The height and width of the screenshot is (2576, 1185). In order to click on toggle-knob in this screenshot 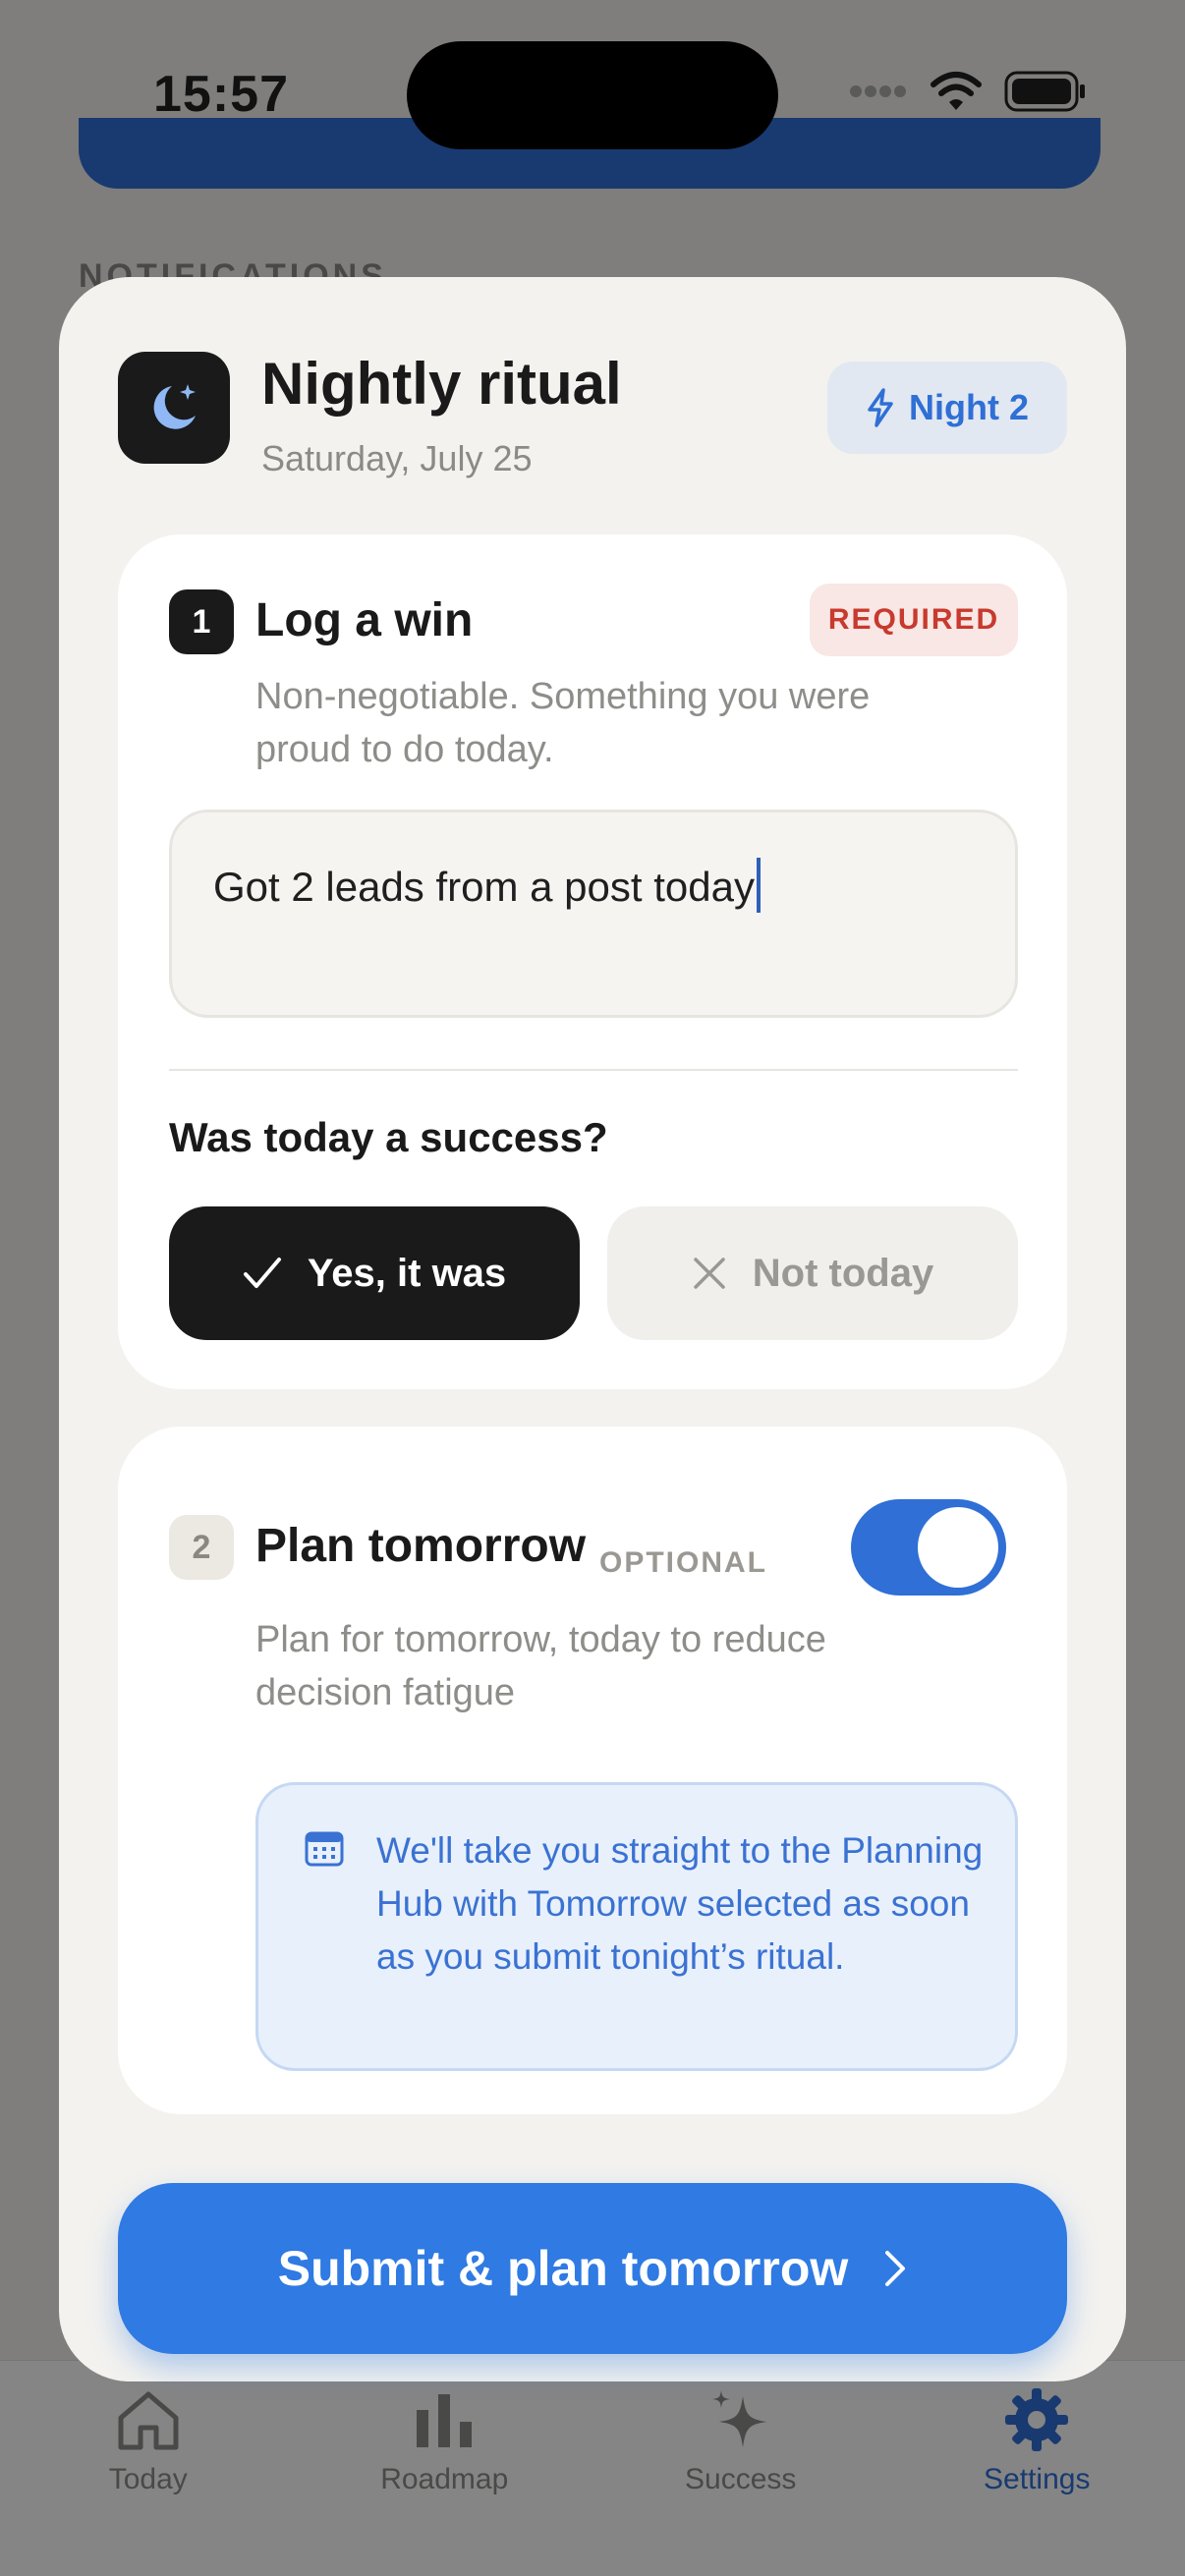, I will do `click(958, 1547)`.